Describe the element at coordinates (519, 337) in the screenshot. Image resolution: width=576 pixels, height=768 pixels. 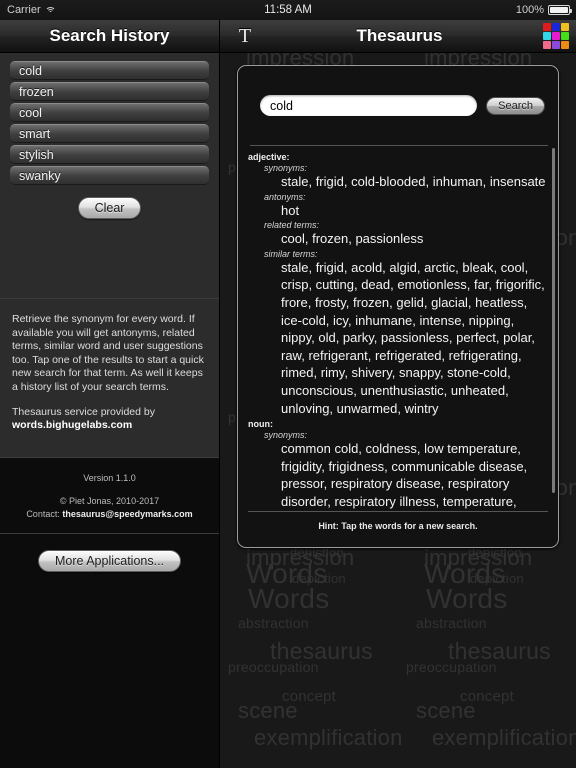
I see `result-word: polar,` at that location.